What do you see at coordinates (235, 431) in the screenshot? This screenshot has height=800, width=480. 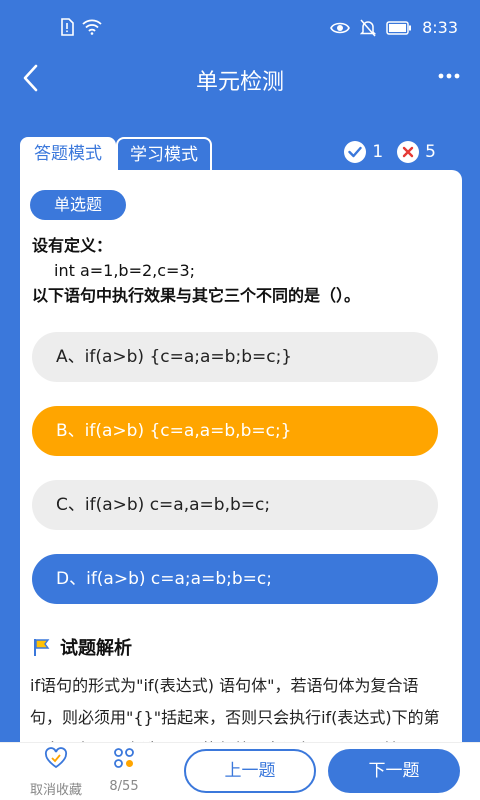 I see `option-b: B、if(a>b) {c=a,a=b,b=c;}` at bounding box center [235, 431].